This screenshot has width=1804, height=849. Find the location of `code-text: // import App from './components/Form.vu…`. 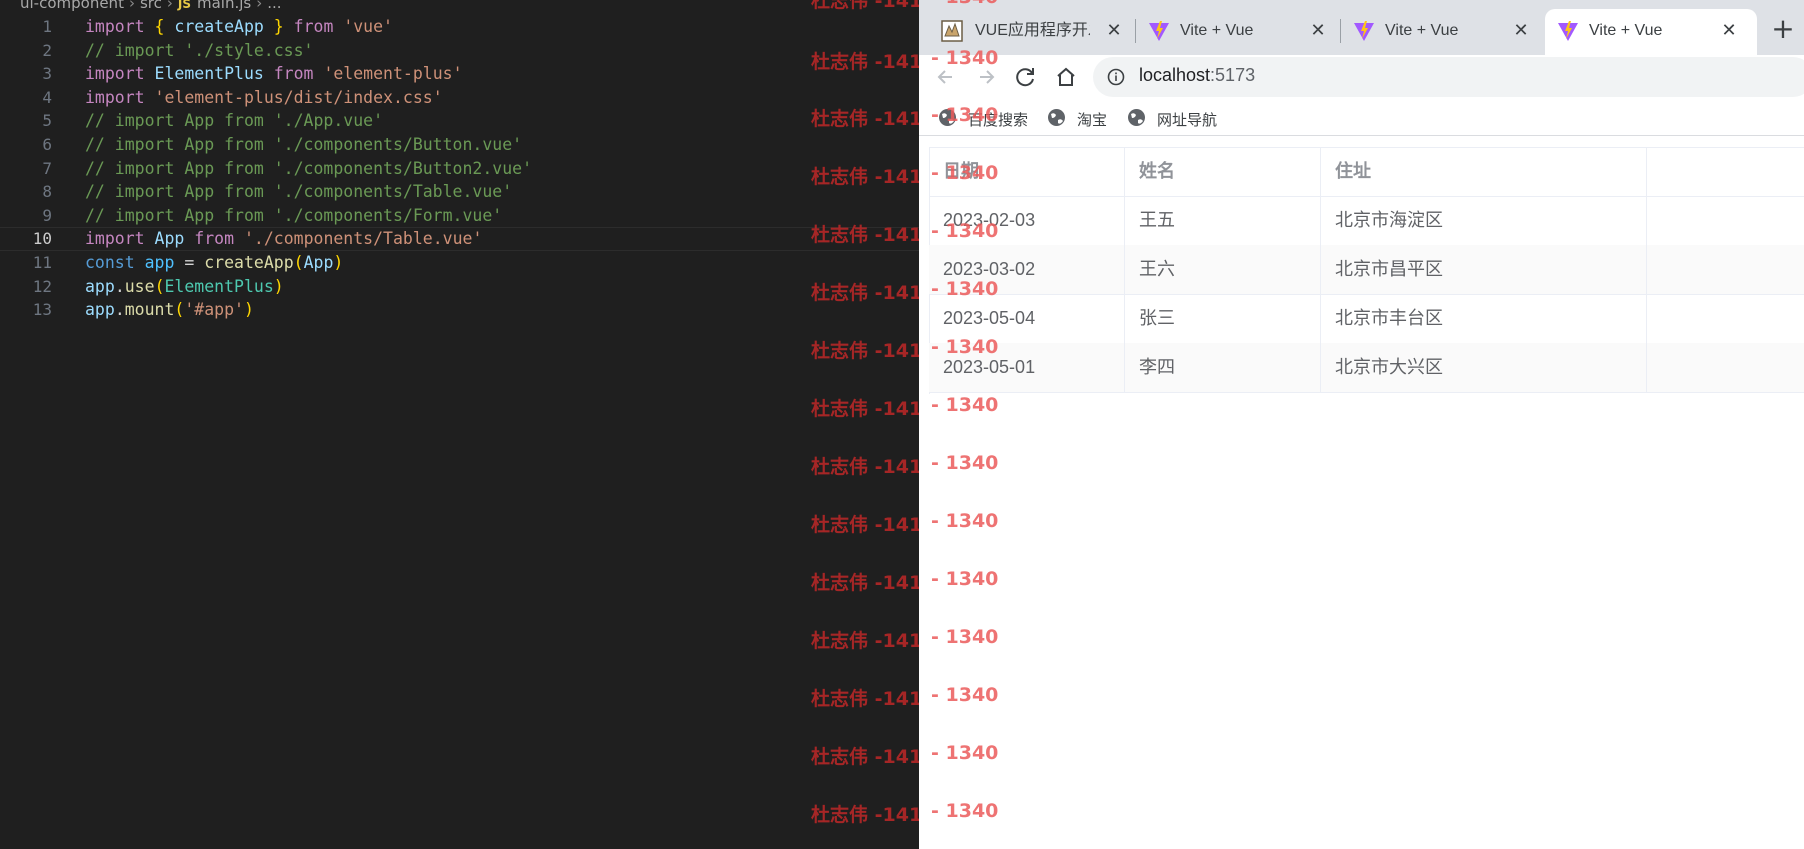

code-text: // import App from './components/Form.vu… is located at coordinates (293, 216).